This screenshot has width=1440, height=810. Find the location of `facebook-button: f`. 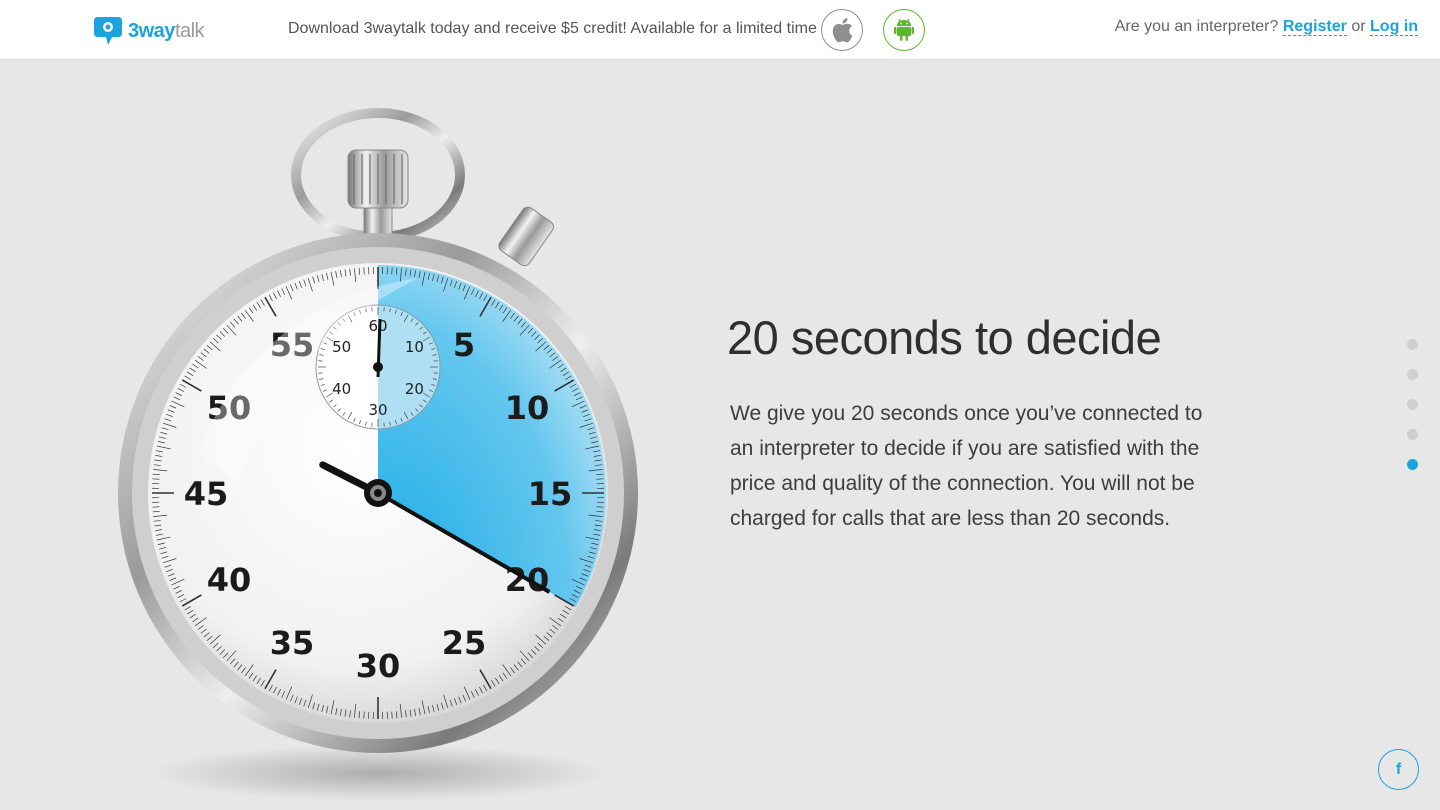

facebook-button: f is located at coordinates (1398, 769).